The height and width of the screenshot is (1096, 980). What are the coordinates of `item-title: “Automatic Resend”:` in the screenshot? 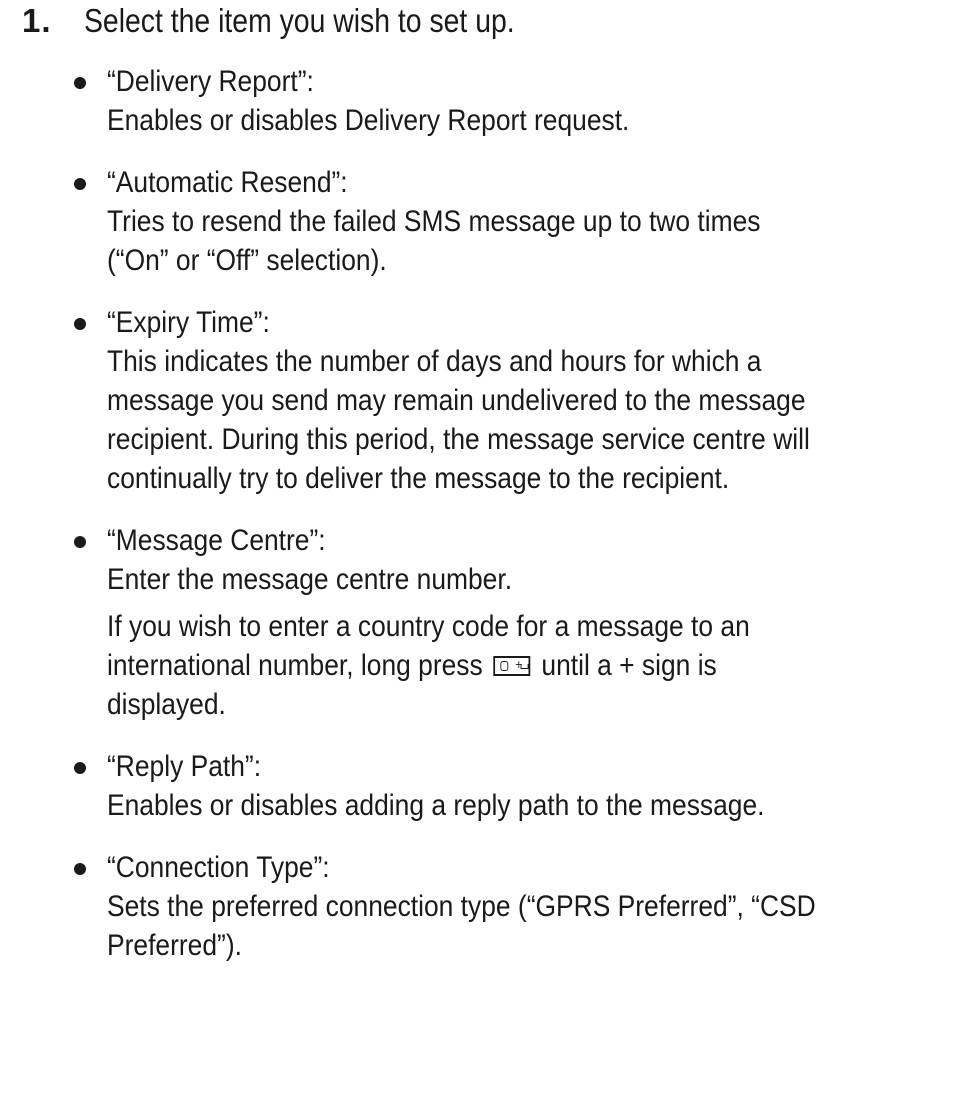 It's located at (227, 182).